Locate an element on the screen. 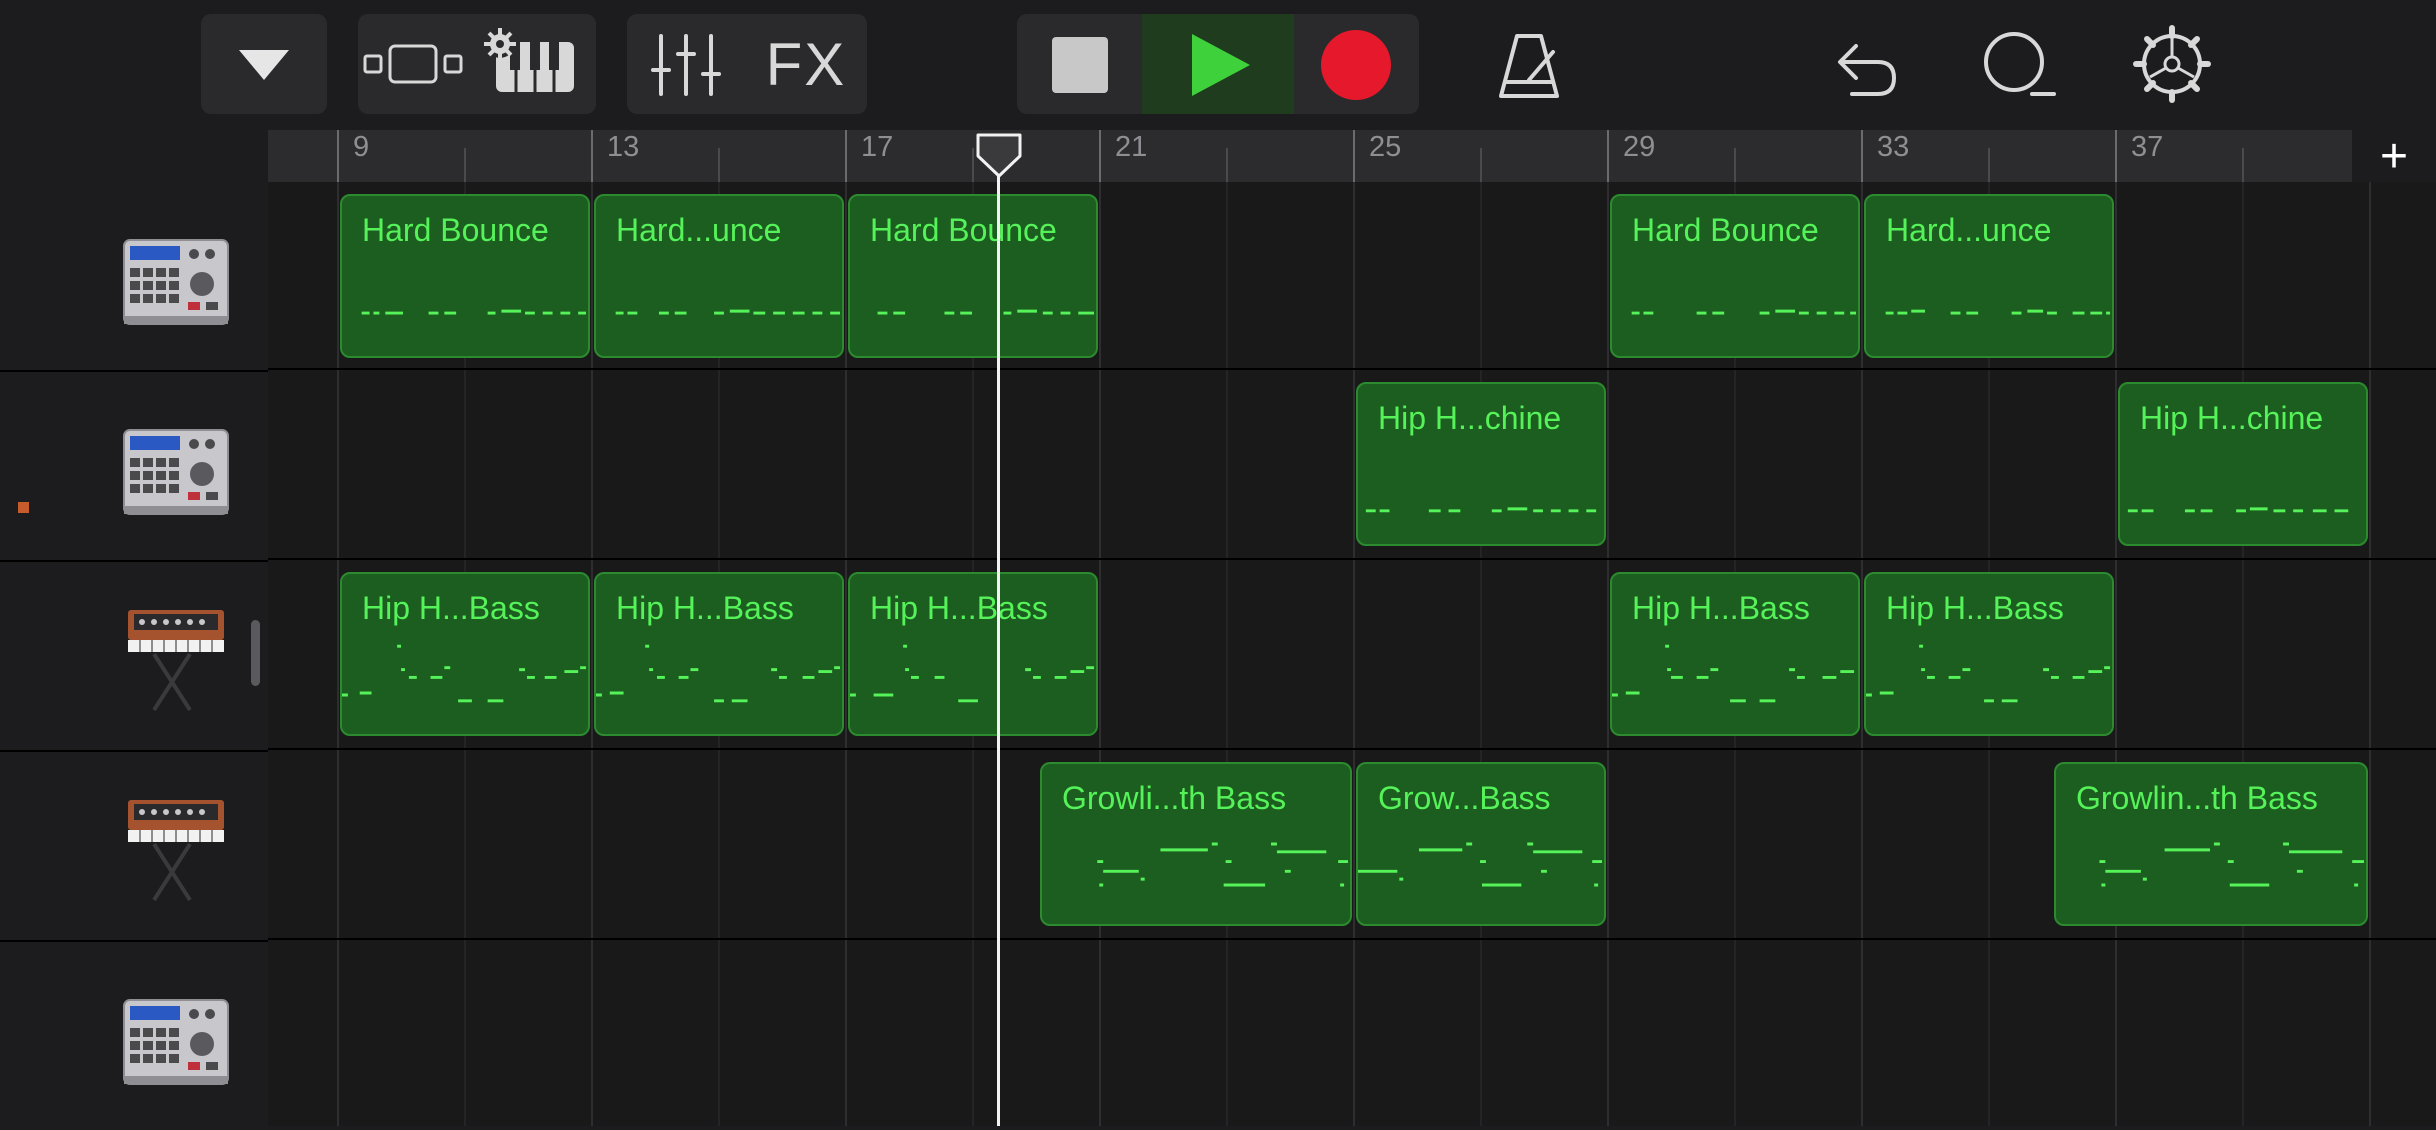 This screenshot has width=2436, height=1130. tracks-view-icon is located at coordinates (413, 64).